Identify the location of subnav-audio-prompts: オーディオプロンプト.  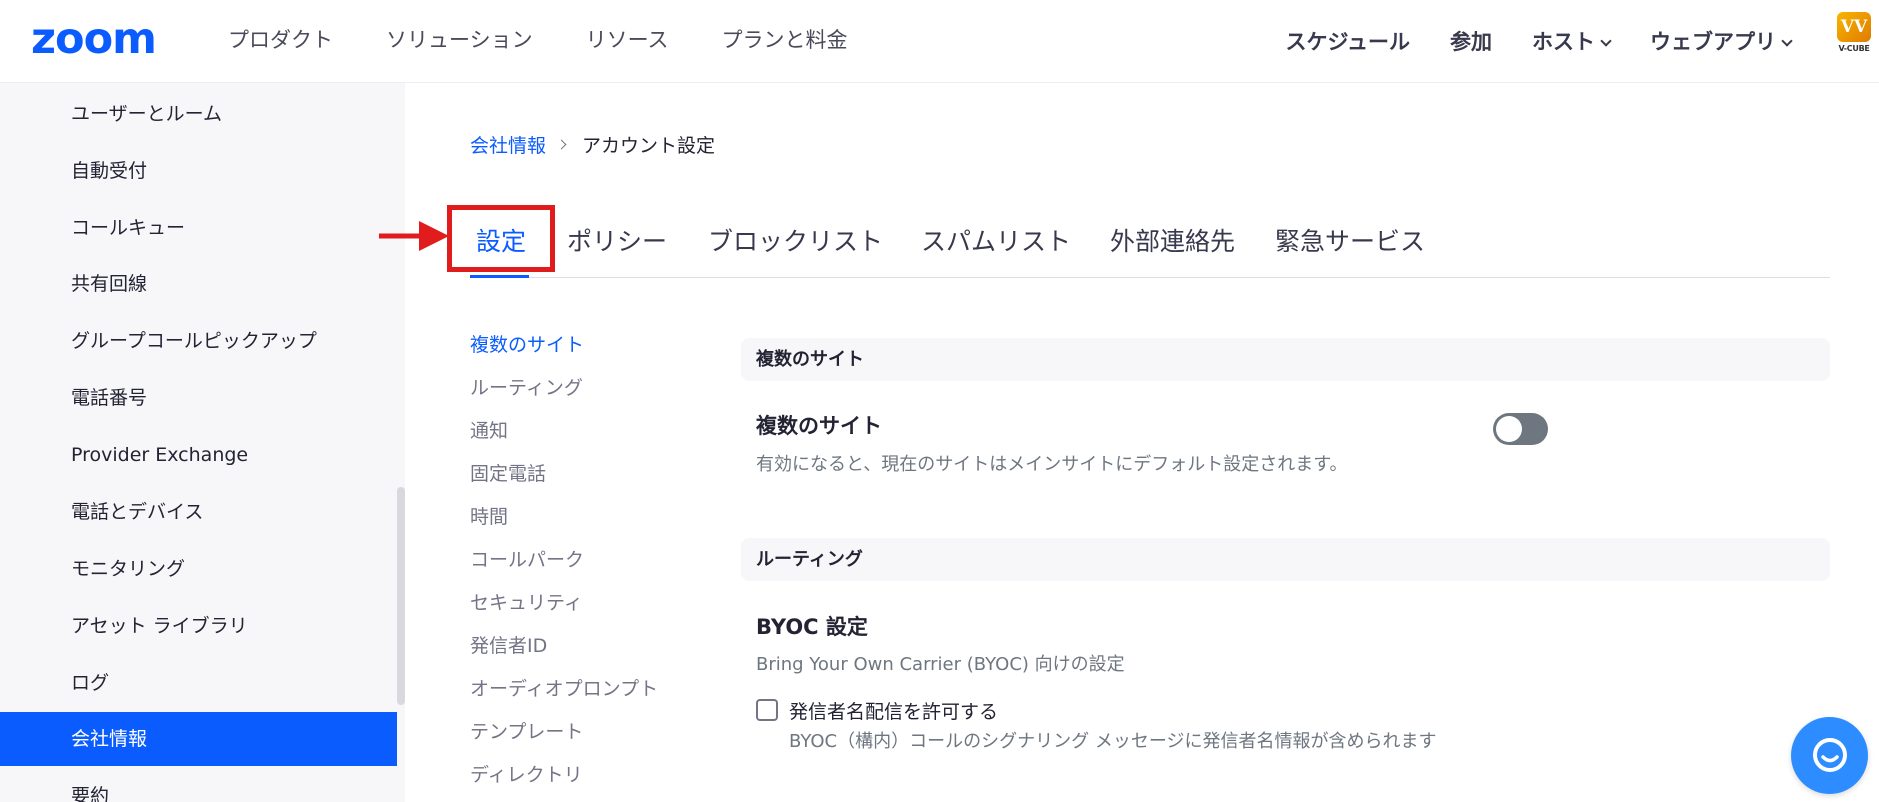
(564, 687).